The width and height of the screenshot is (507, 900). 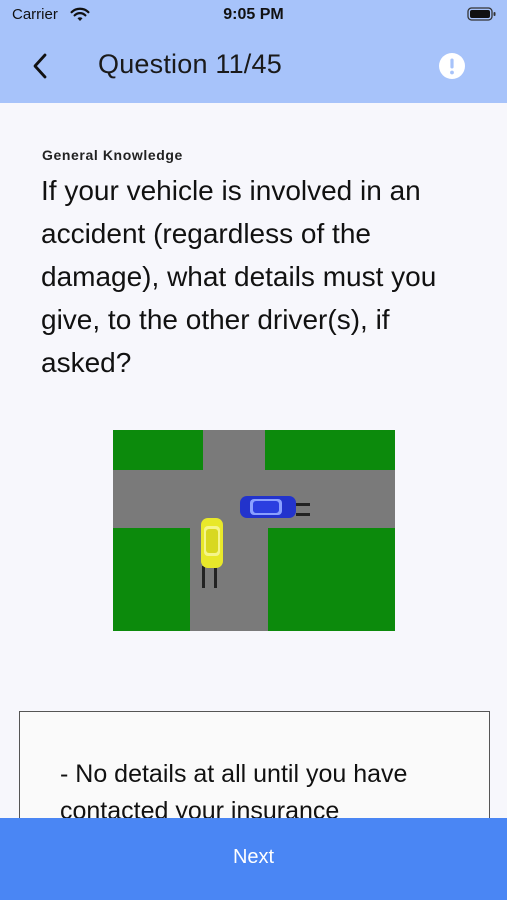 What do you see at coordinates (112, 155) in the screenshot?
I see `question-category: General Knowledge` at bounding box center [112, 155].